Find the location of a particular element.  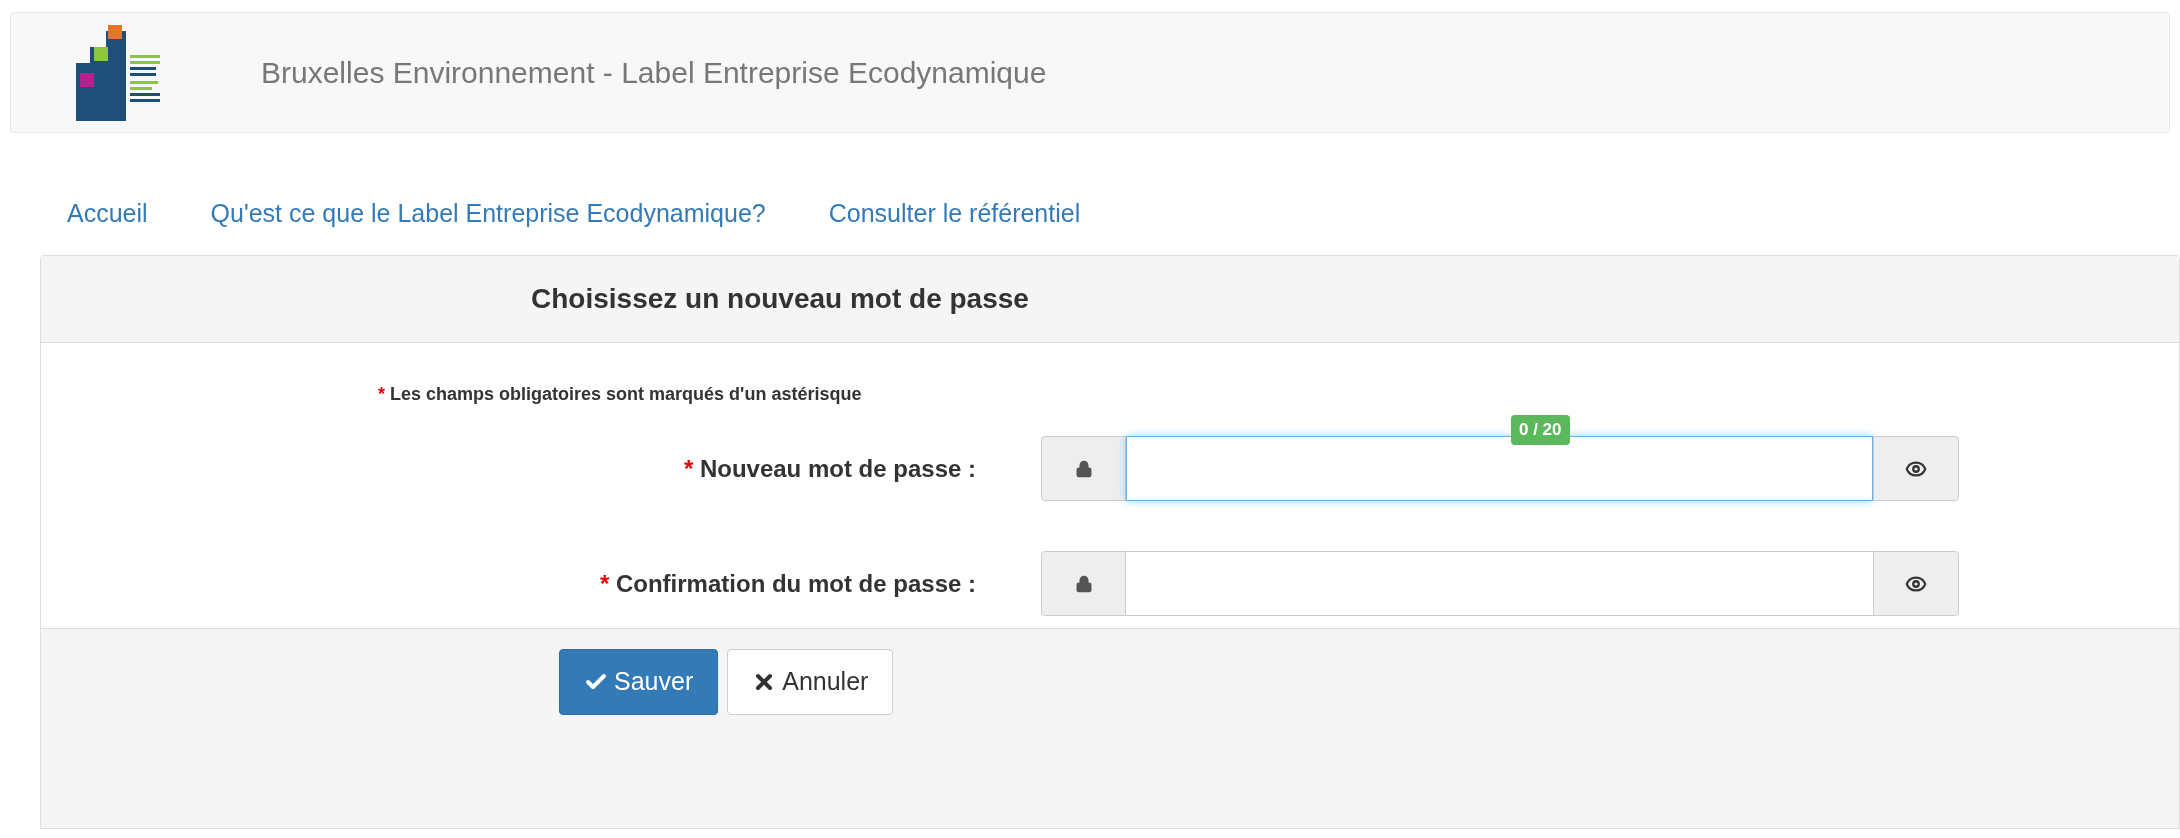

nav-link: Qu'est ce que le Label Entreprise Ecodynamique? is located at coordinates (488, 214).